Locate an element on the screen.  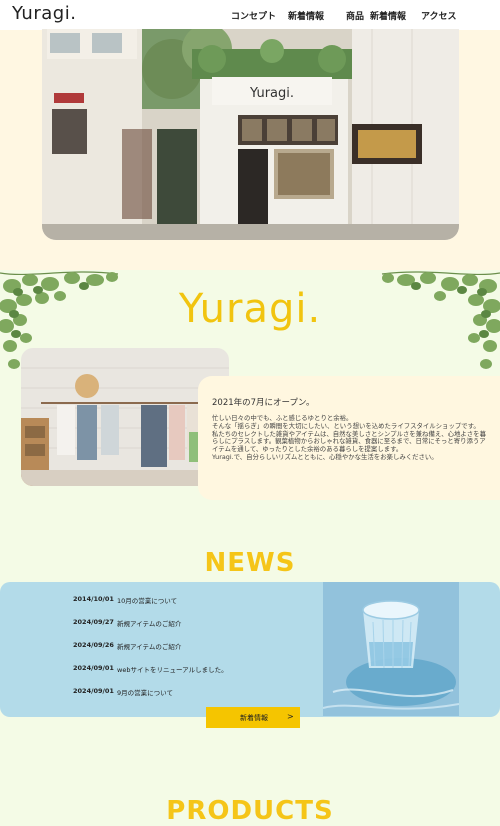
news-more-button: 新着情報 > is located at coordinates (253, 717).